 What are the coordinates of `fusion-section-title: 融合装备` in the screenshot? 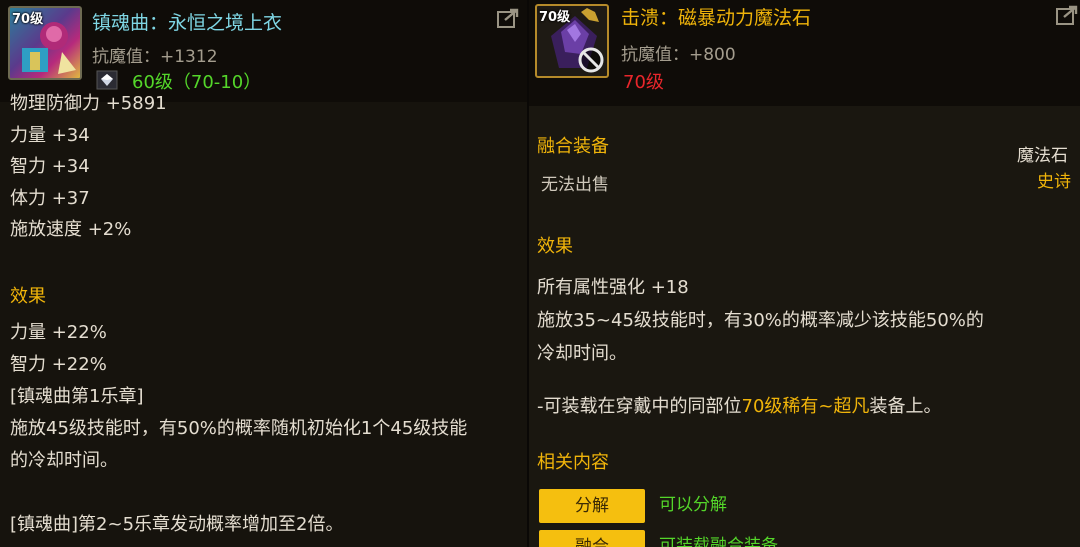 It's located at (573, 146).